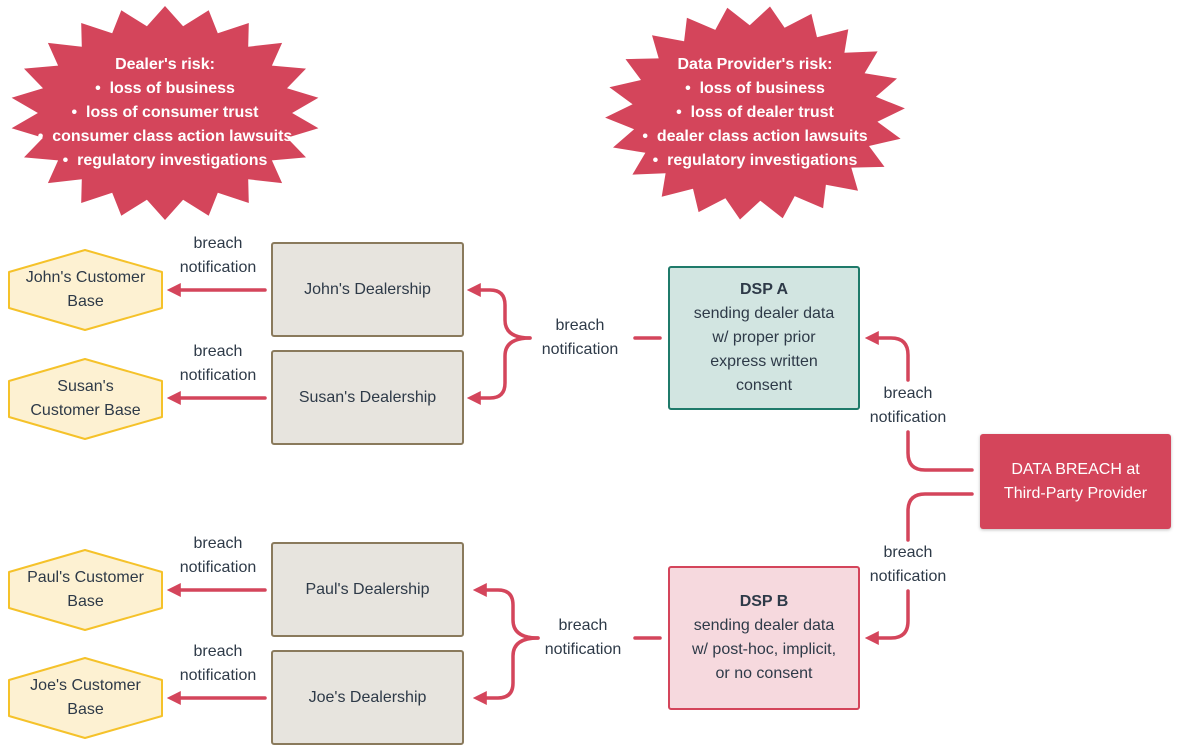 The width and height of the screenshot is (1180, 754). Describe the element at coordinates (940, 451) in the screenshot. I see `breach-to-dsp-a-lower` at that location.